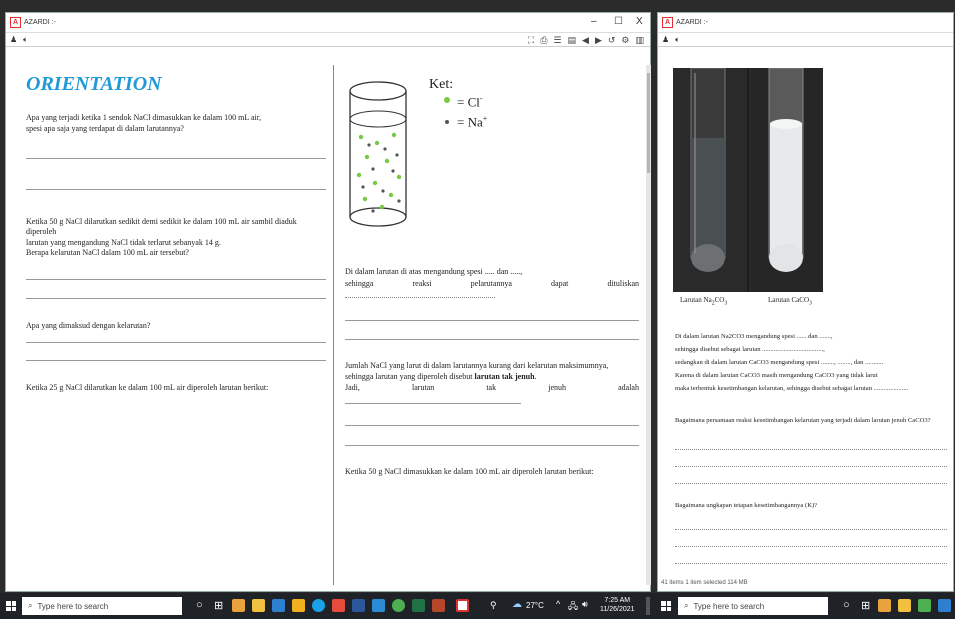 Image resolution: width=955 pixels, height=619 pixels. What do you see at coordinates (585, 41) in the screenshot?
I see `prev-page-icon: ◀` at bounding box center [585, 41].